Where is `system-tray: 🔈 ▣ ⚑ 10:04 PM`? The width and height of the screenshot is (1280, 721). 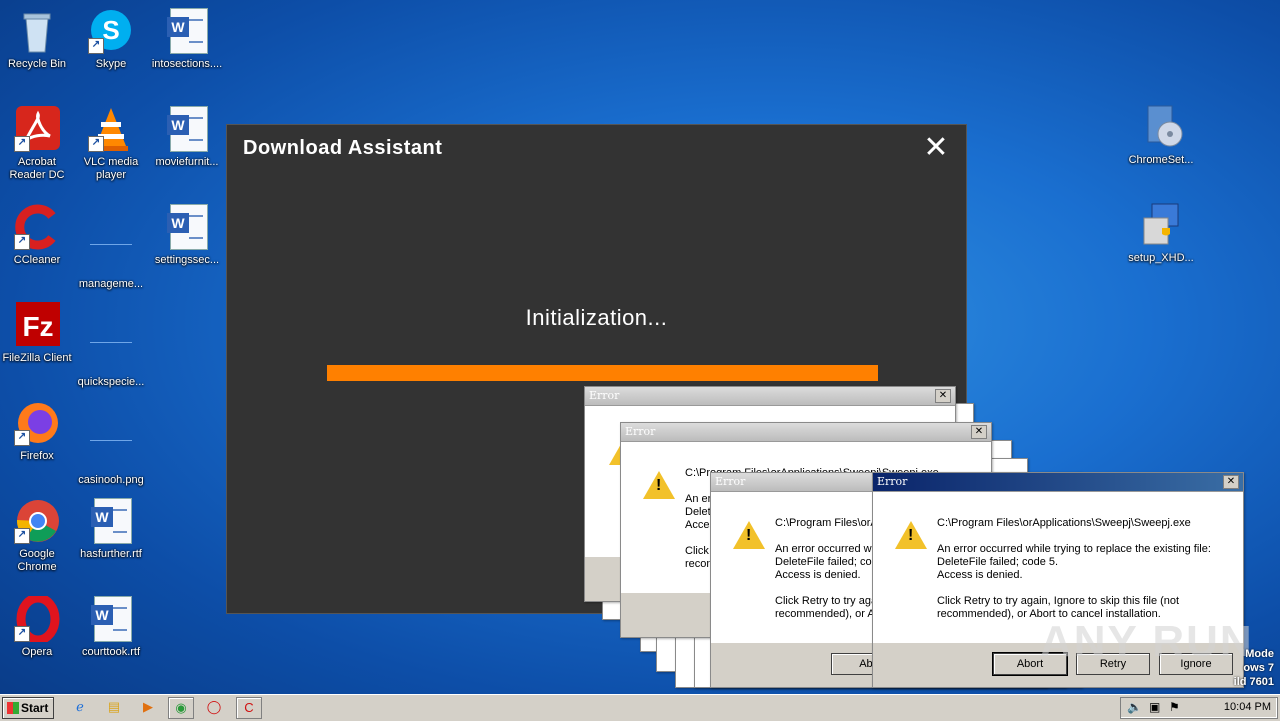 system-tray: 🔈 ▣ ⚑ 10:04 PM is located at coordinates (1199, 708).